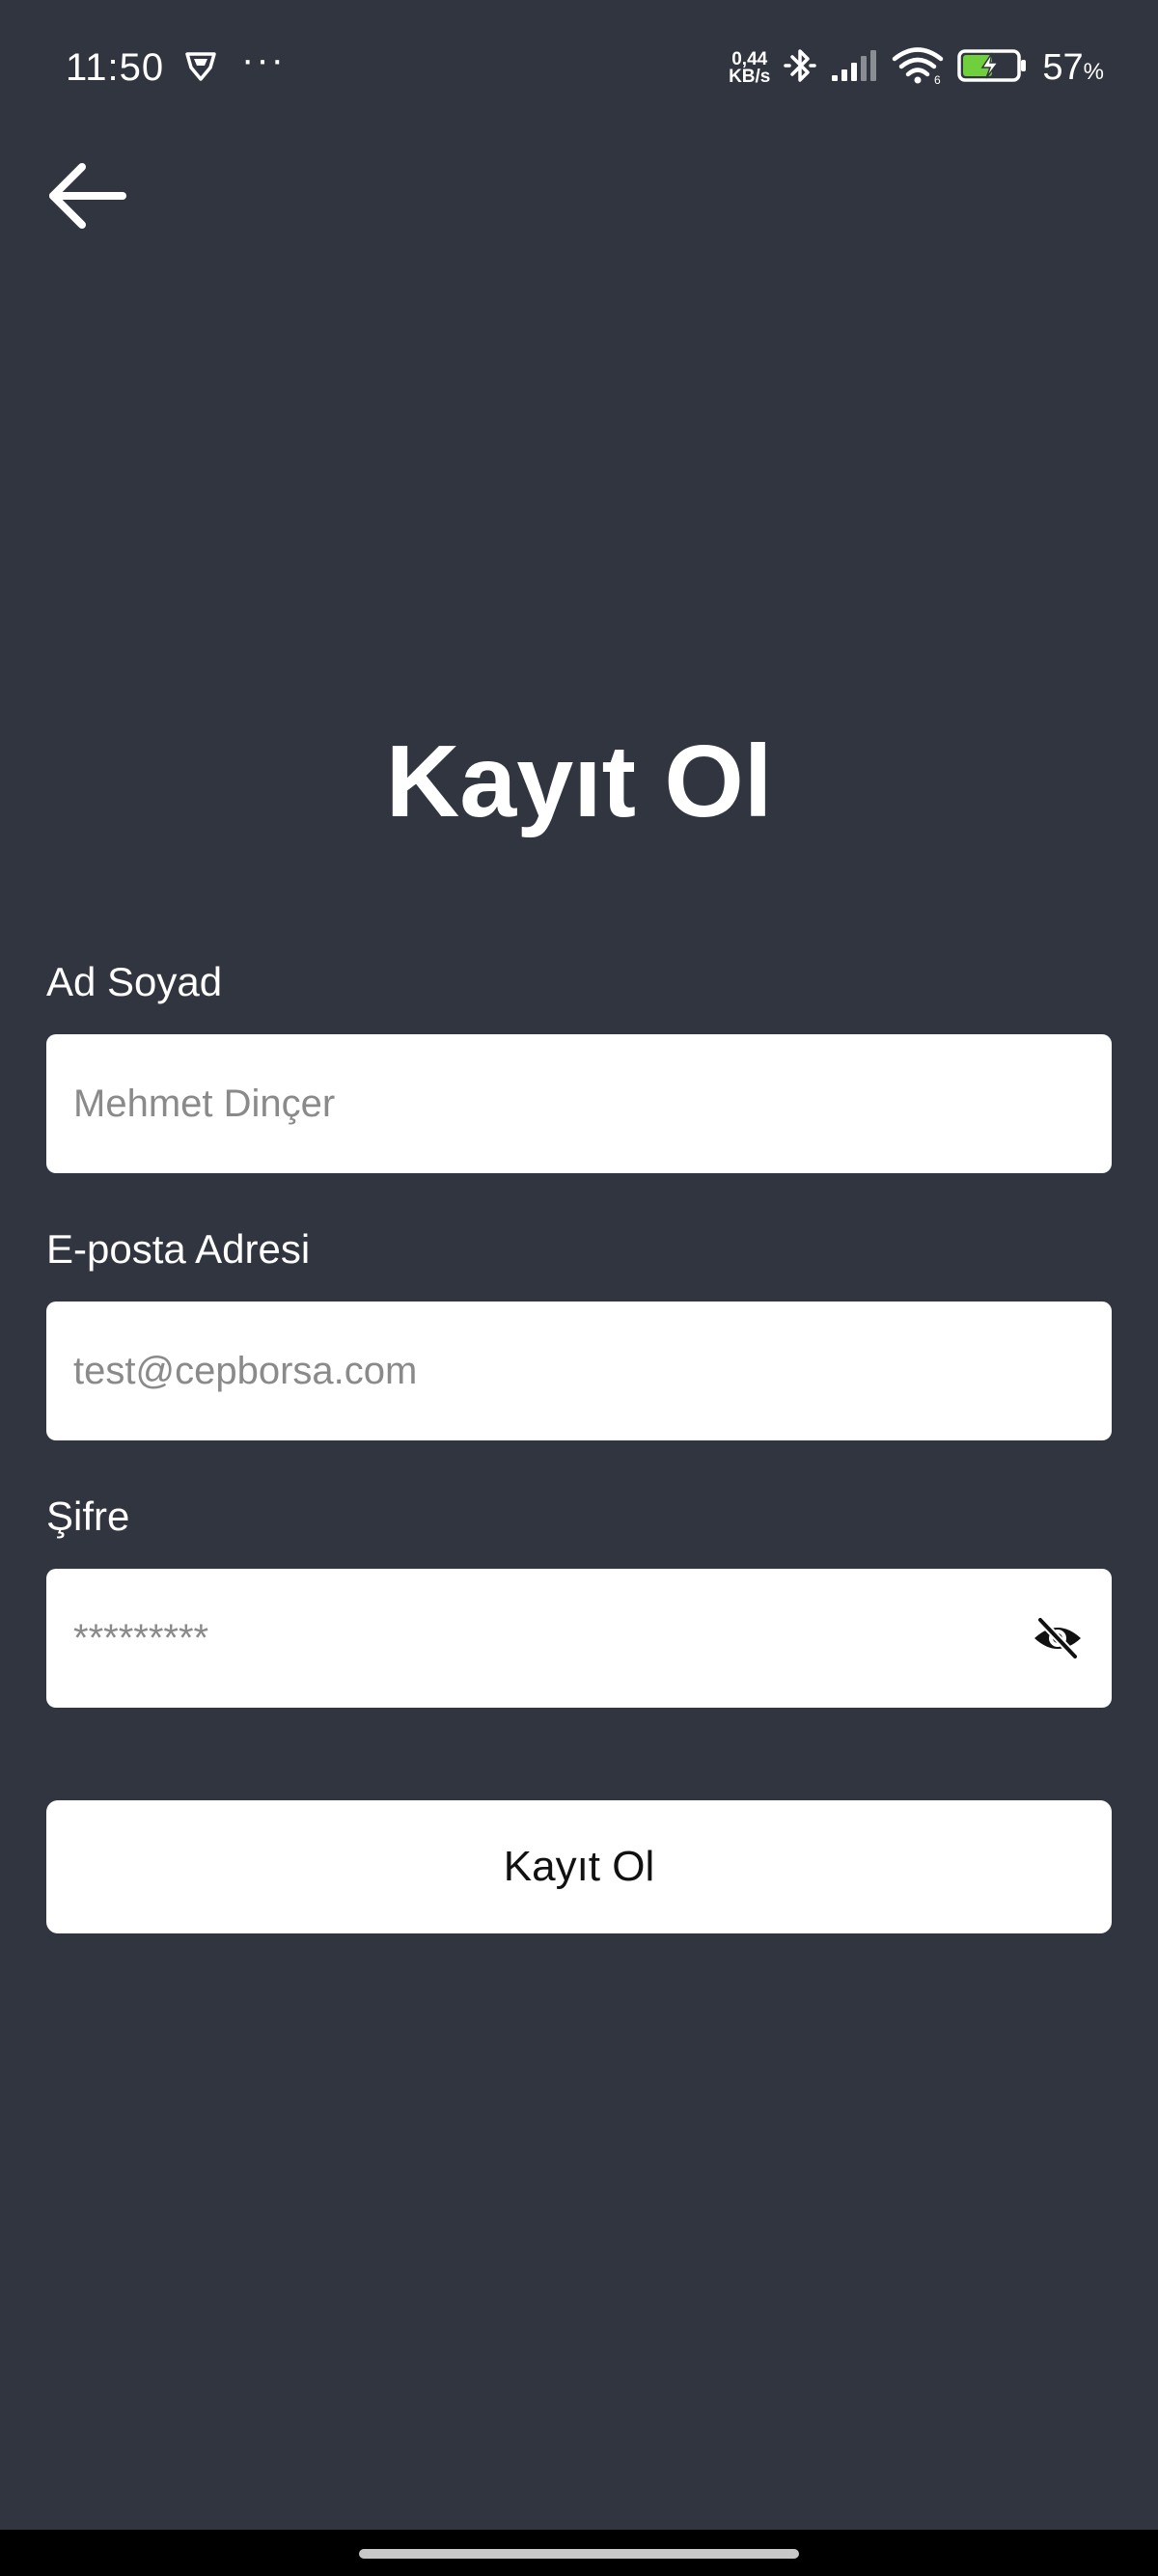 This screenshot has width=1158, height=2576. I want to click on name-field, so click(579, 1103).